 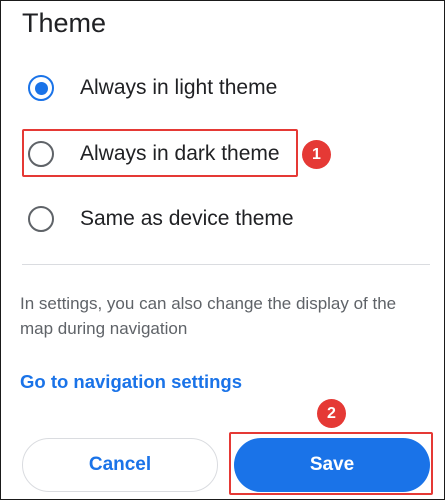 I want to click on option-label: Same as device theme, so click(x=187, y=218).